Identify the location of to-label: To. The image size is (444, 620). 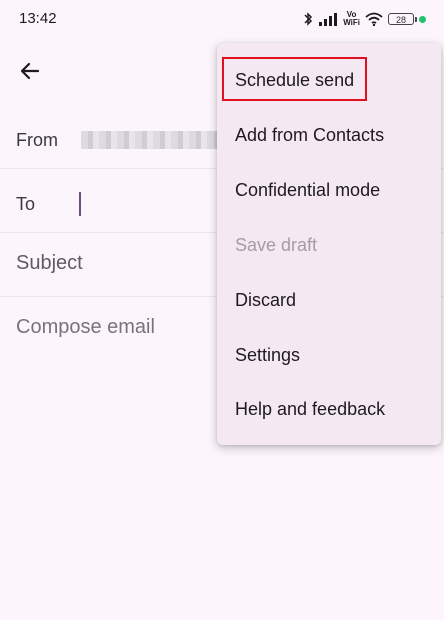
(26, 204).